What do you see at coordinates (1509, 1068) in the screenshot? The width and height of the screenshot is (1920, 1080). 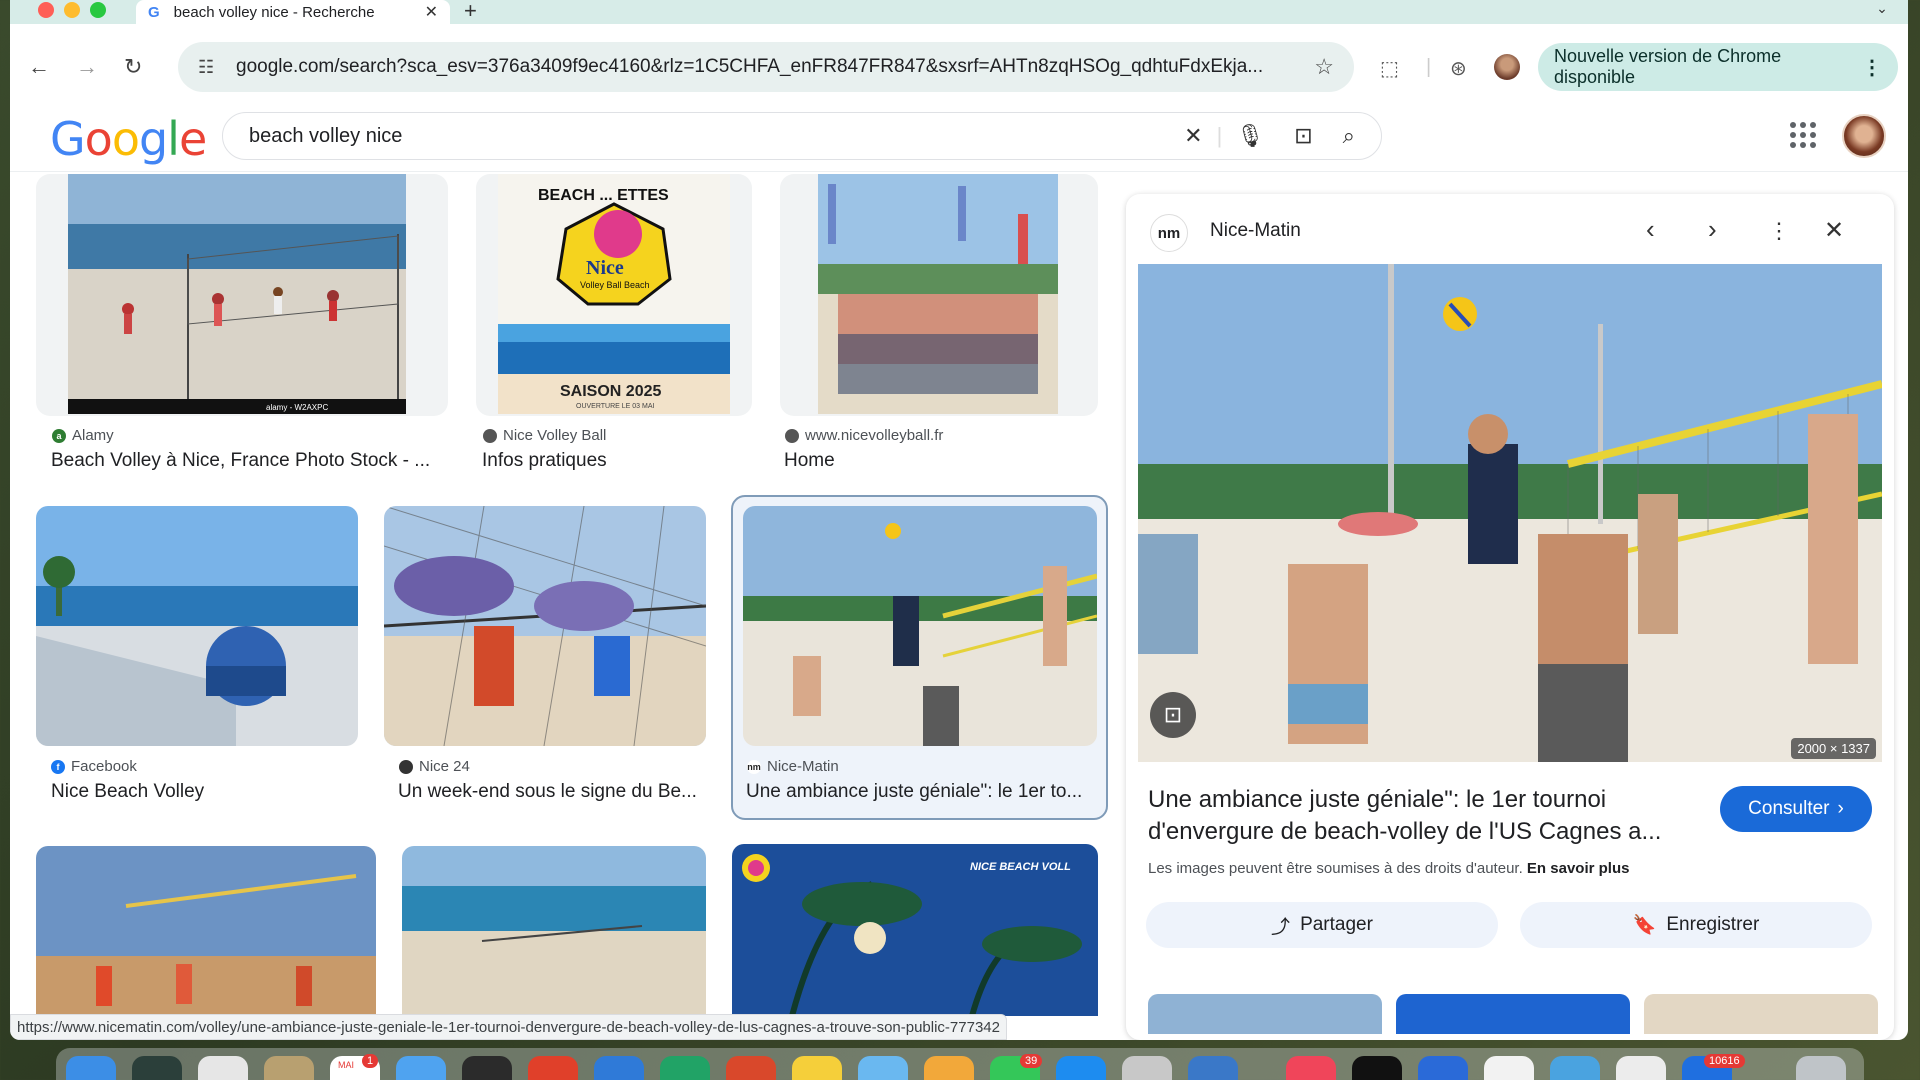 I see `chatgpt-icon` at bounding box center [1509, 1068].